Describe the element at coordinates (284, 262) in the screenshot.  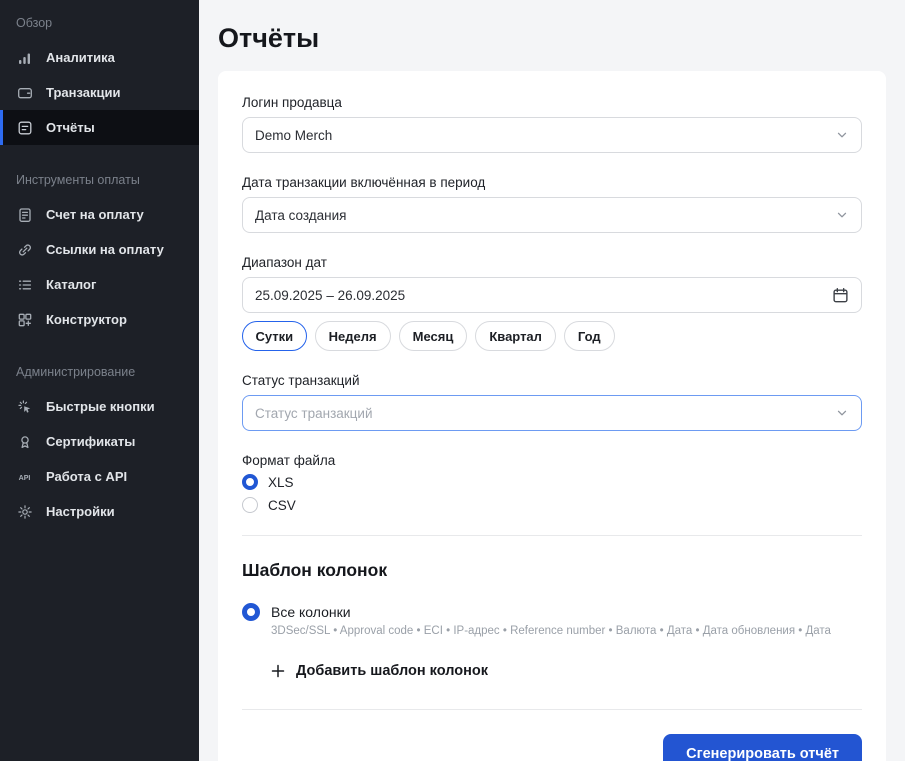
I see `date-range-label: Диапазон дат` at that location.